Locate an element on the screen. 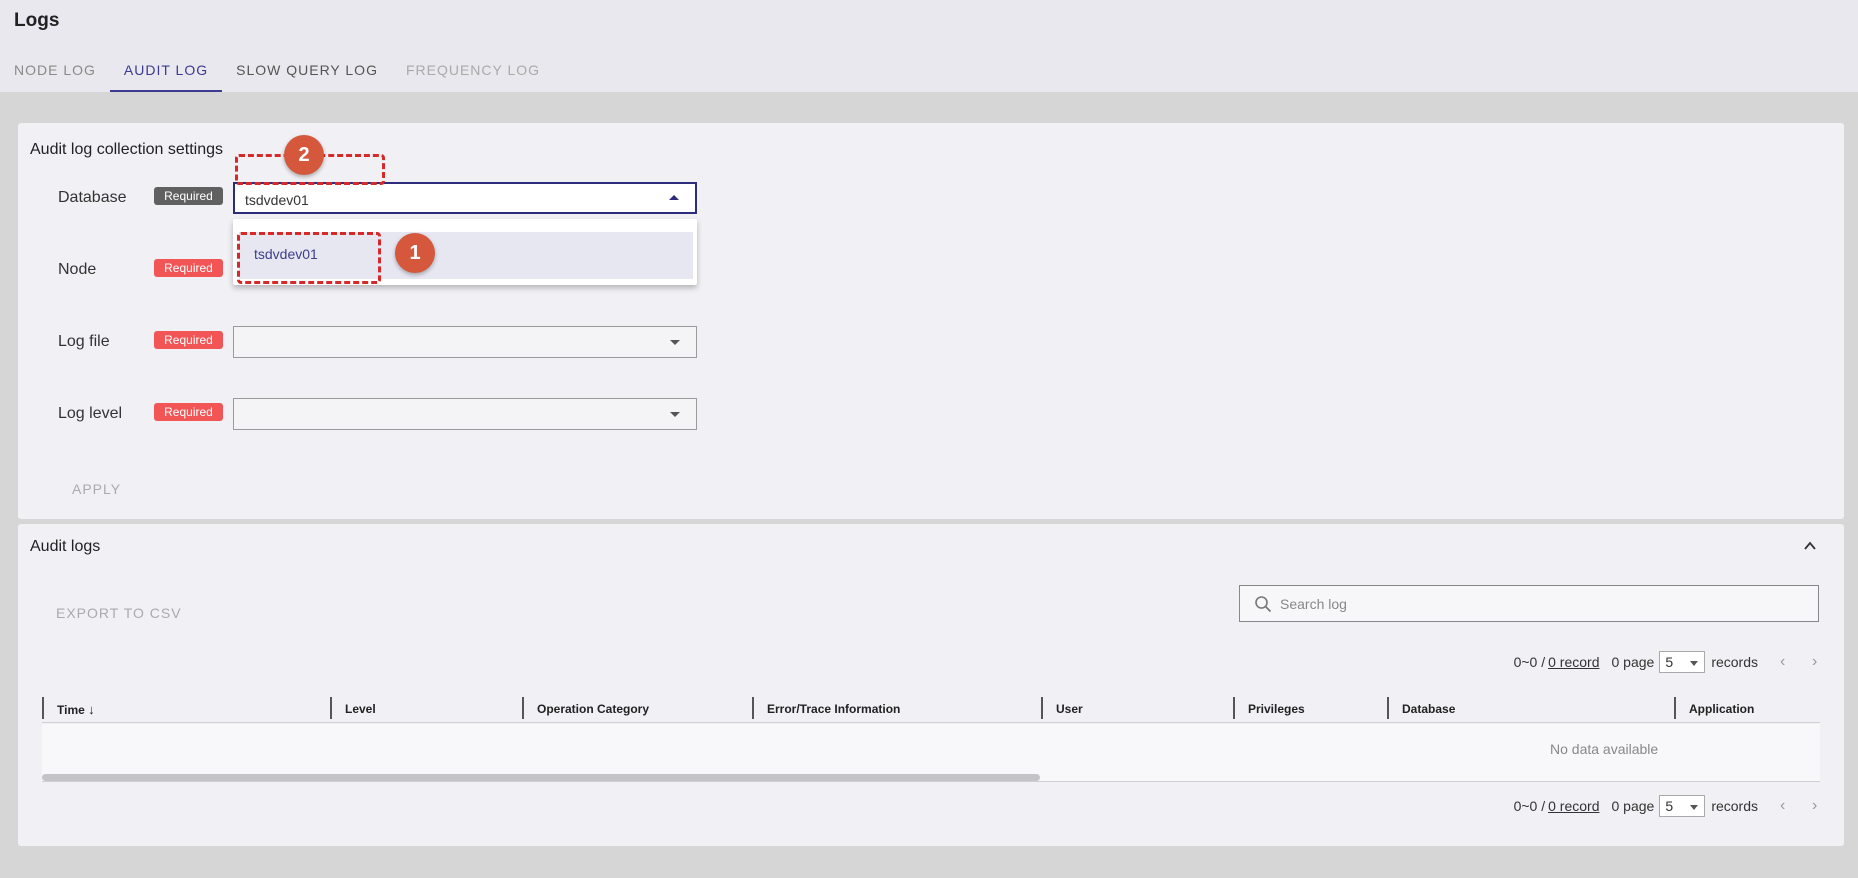 The image size is (1858, 878). column-header-time: Time ↓ is located at coordinates (68, 708).